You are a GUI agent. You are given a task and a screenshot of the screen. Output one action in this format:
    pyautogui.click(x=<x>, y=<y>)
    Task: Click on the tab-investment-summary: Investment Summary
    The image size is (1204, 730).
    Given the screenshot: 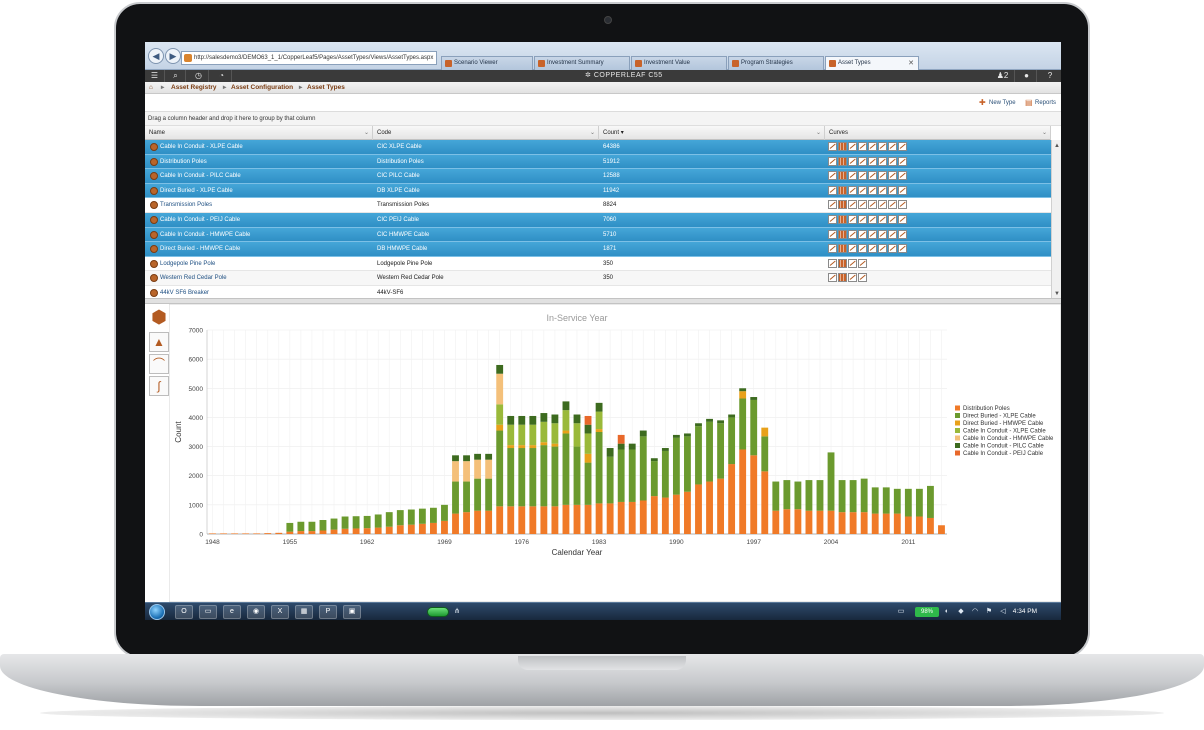 What is the action you would take?
    pyautogui.click(x=582, y=63)
    